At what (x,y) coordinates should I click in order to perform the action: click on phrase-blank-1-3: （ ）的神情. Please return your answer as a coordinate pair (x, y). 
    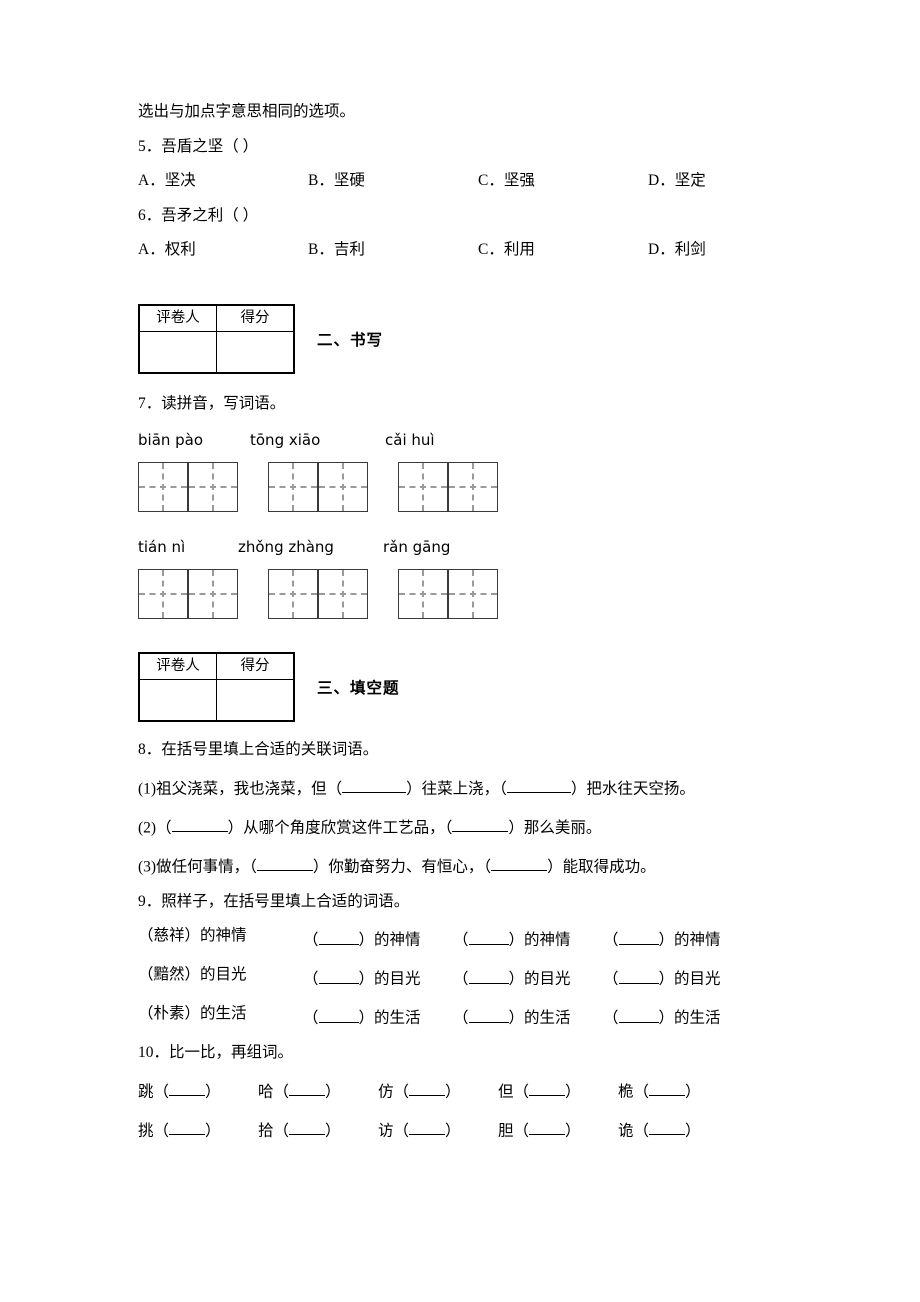
    Looking at the image, I should click on (678, 938).